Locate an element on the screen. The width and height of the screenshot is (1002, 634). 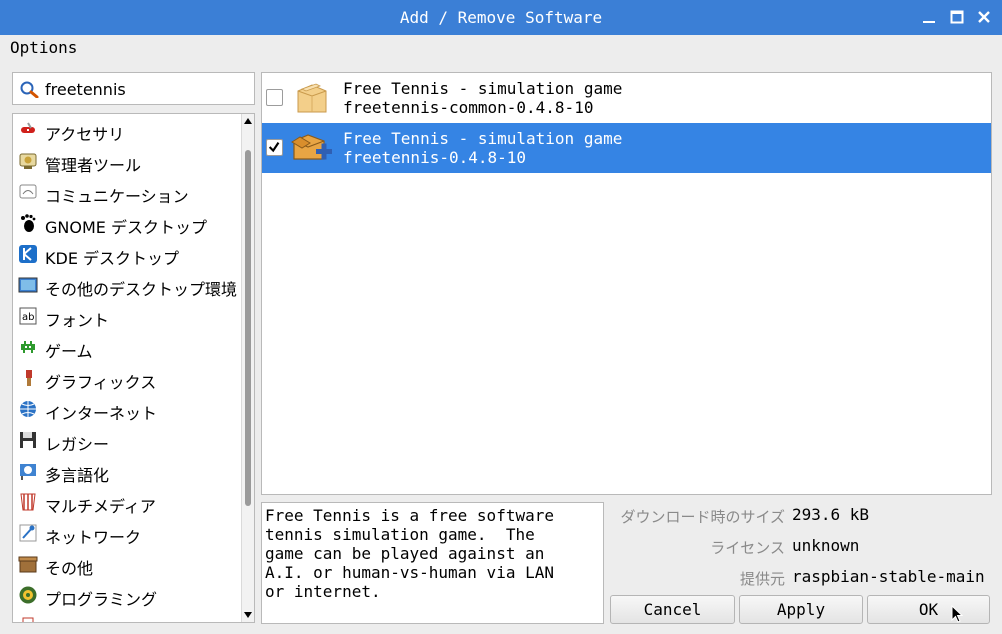
title-bar: Add / Remove Software is located at coordinates (501, 17).